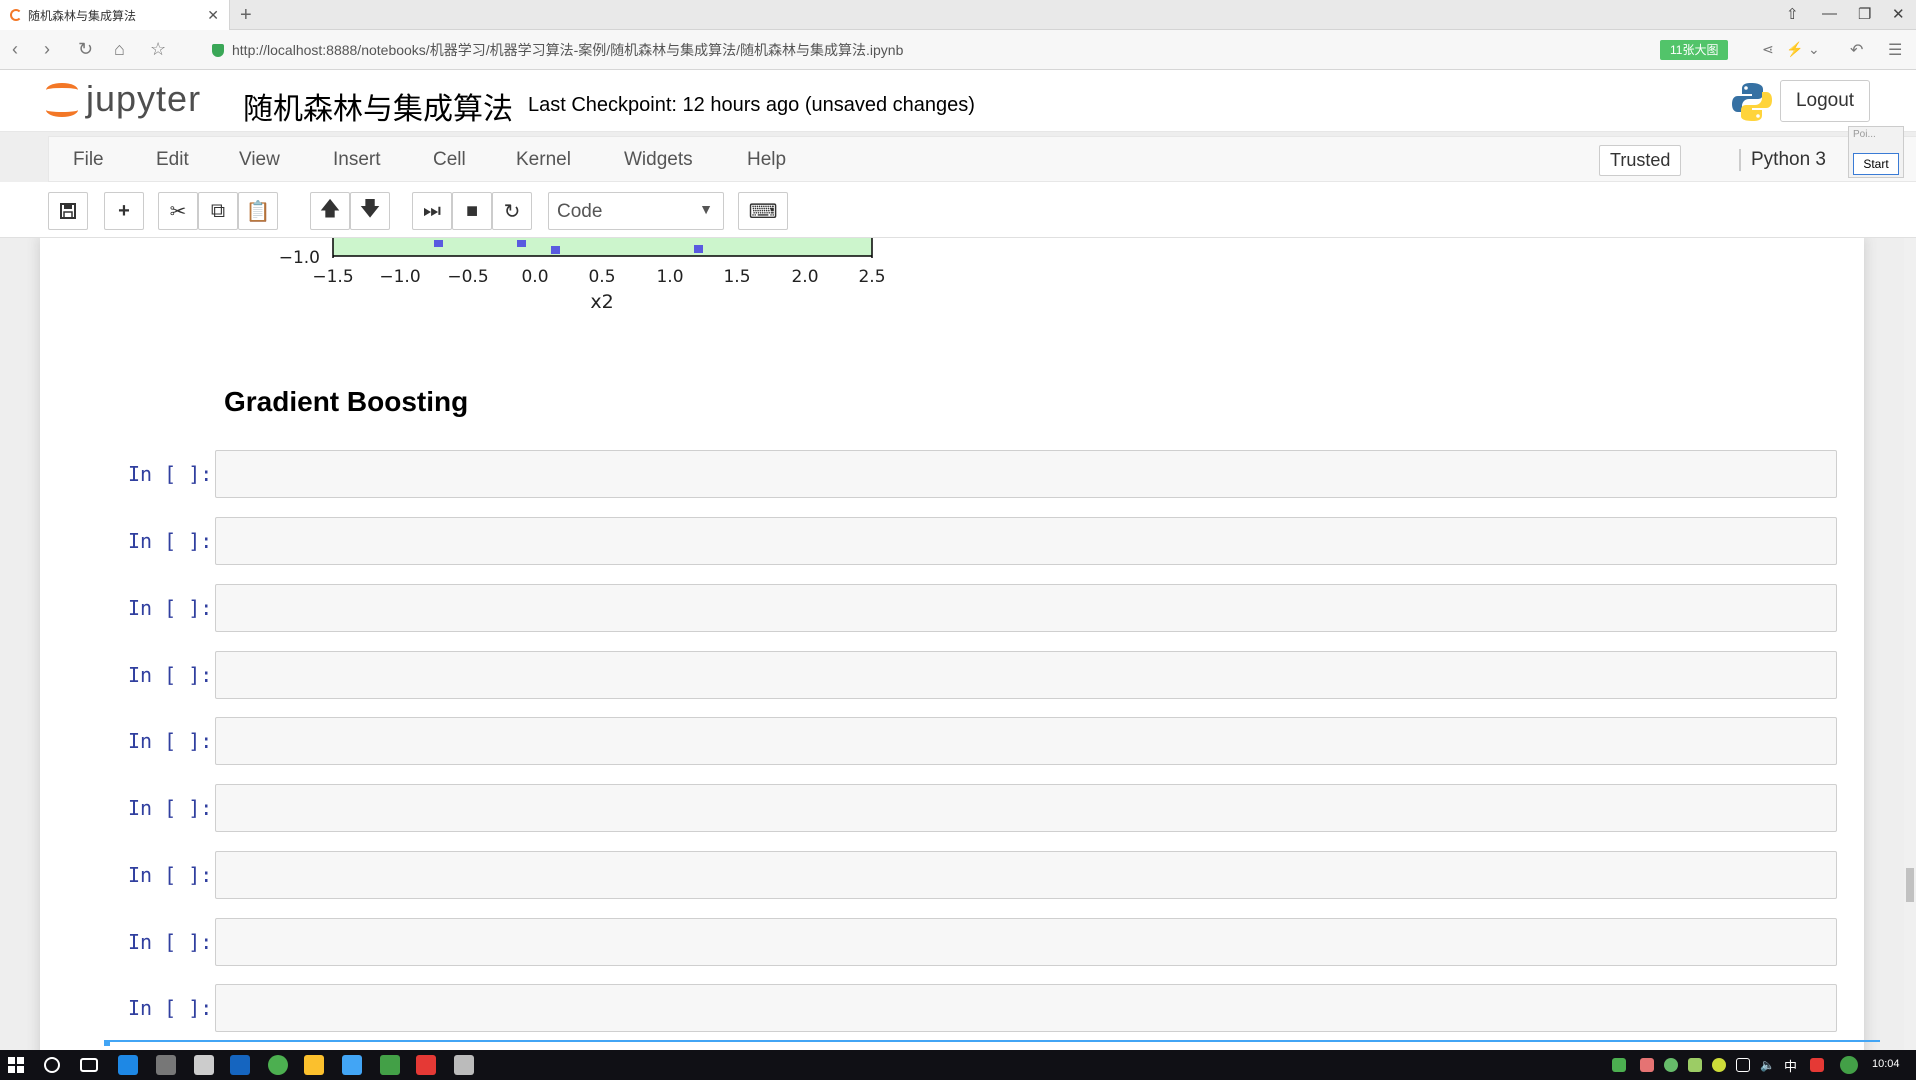  Describe the element at coordinates (330, 211) in the screenshot. I see `move-up-icon: 🡅` at that location.